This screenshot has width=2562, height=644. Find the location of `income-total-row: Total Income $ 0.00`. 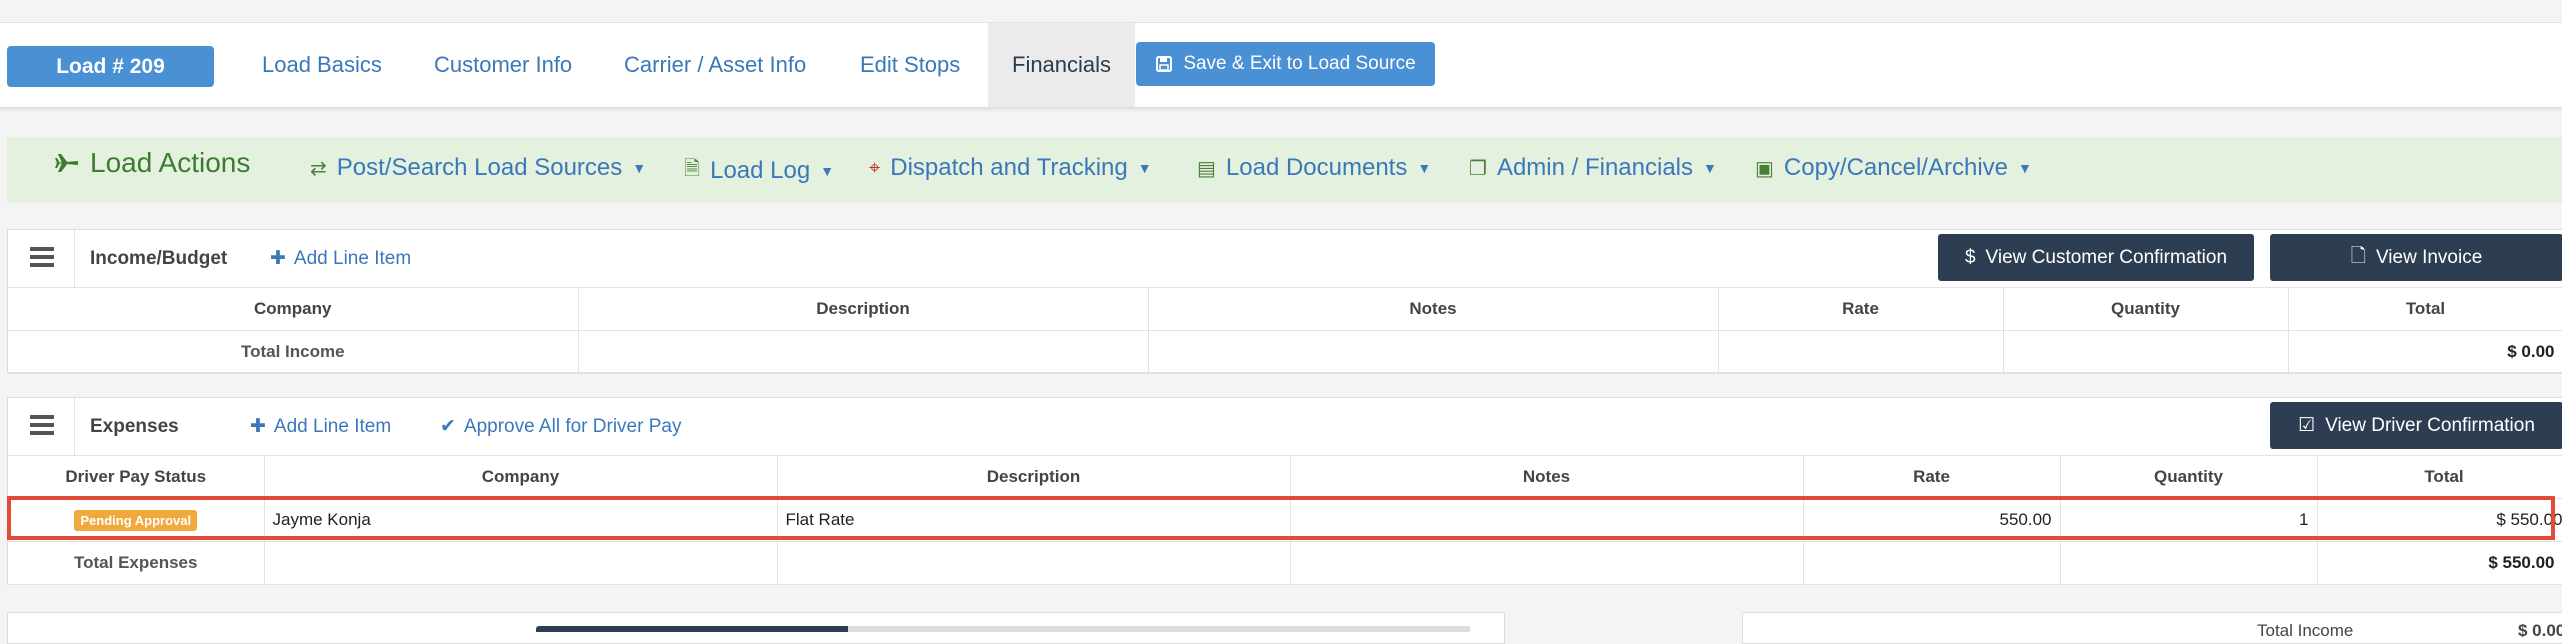

income-total-row: Total Income $ 0.00 is located at coordinates (1285, 352).